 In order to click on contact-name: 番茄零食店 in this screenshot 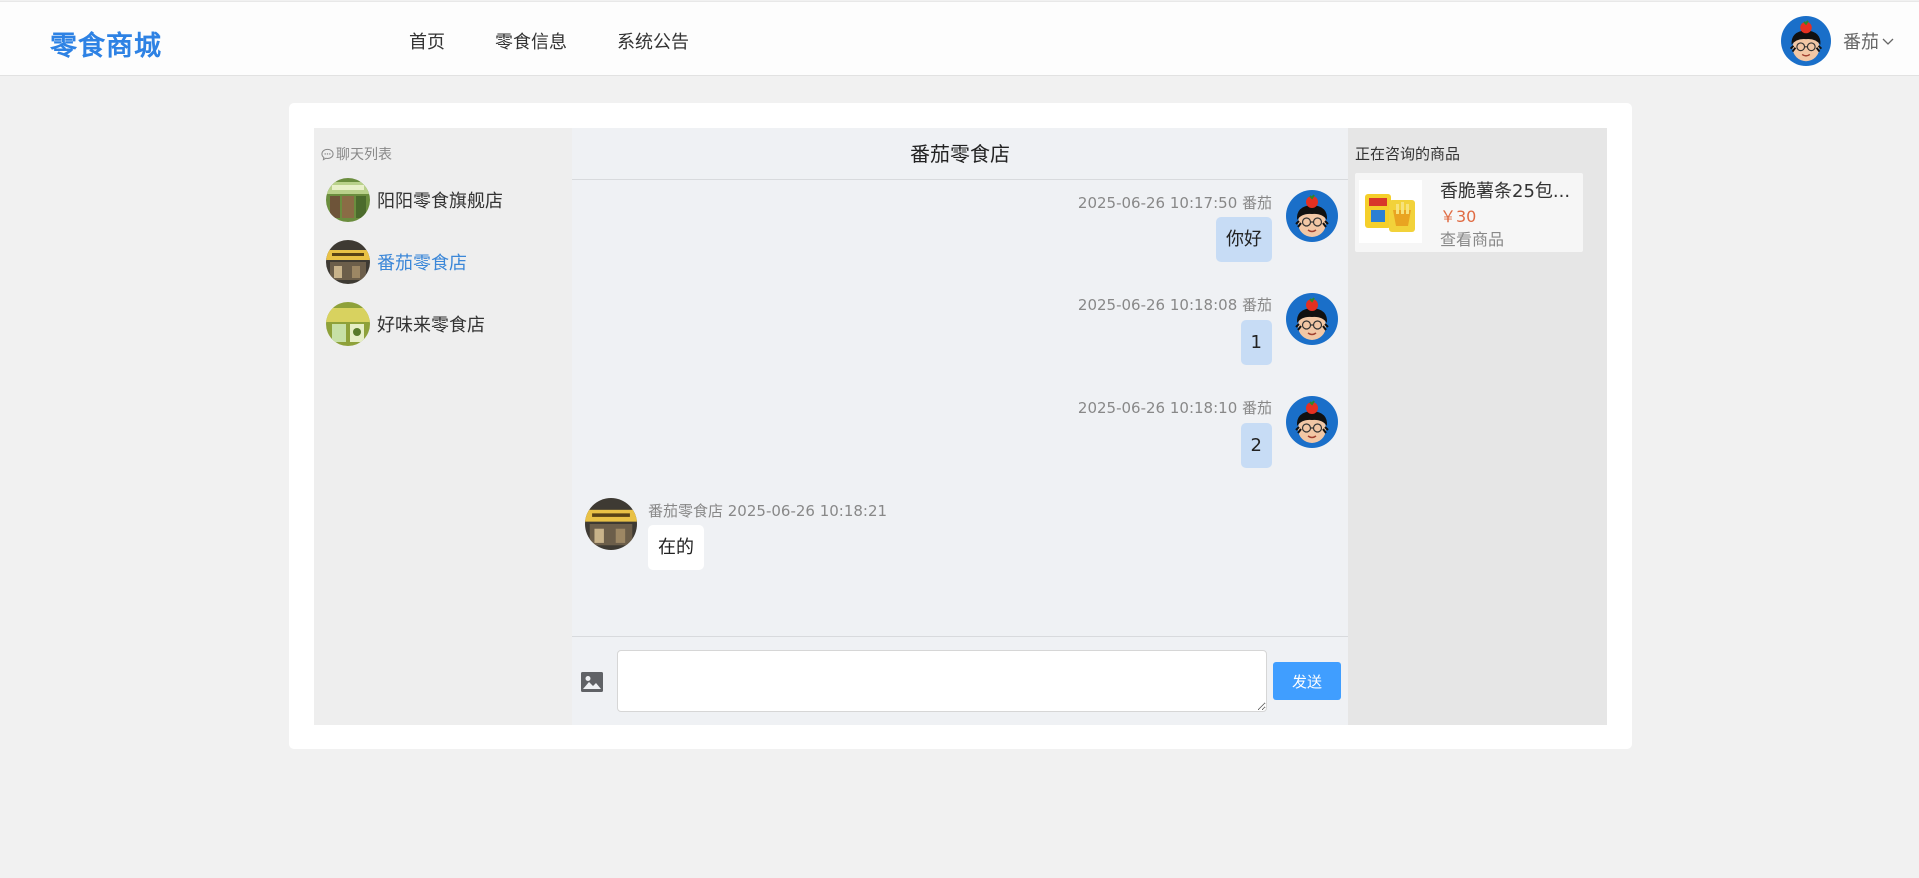, I will do `click(422, 263)`.